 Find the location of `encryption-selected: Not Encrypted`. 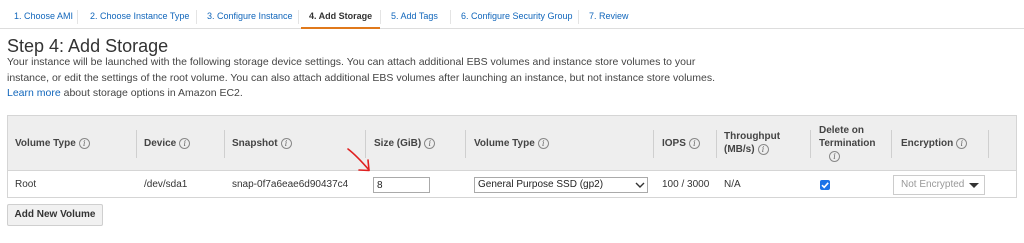

encryption-selected: Not Encrypted is located at coordinates (933, 184).